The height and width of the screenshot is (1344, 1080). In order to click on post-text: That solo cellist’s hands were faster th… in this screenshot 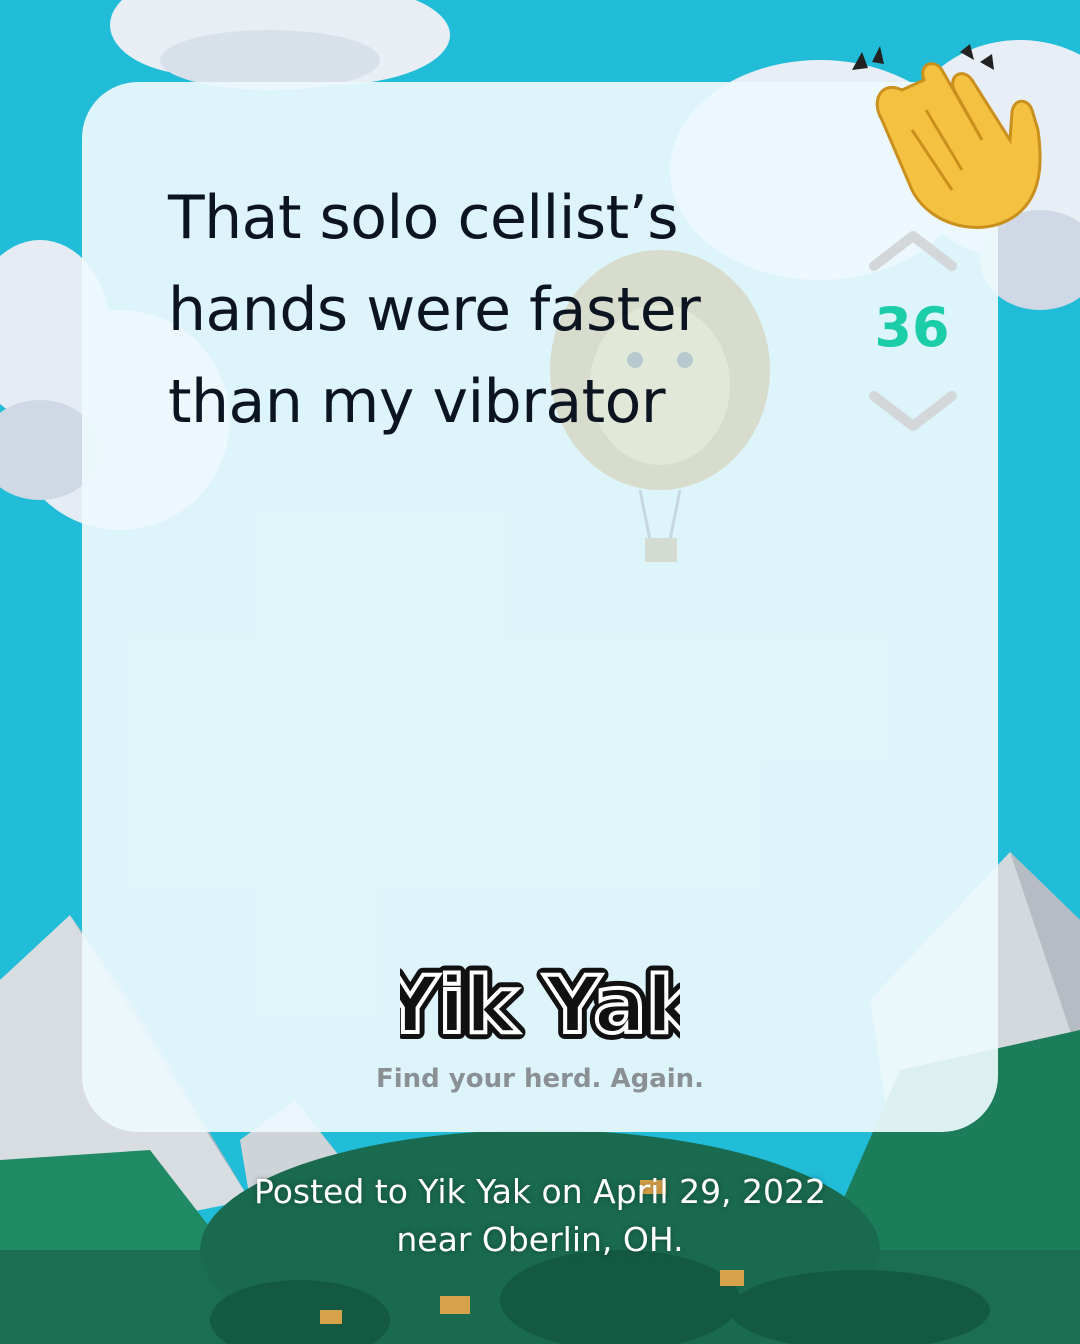, I will do `click(434, 310)`.